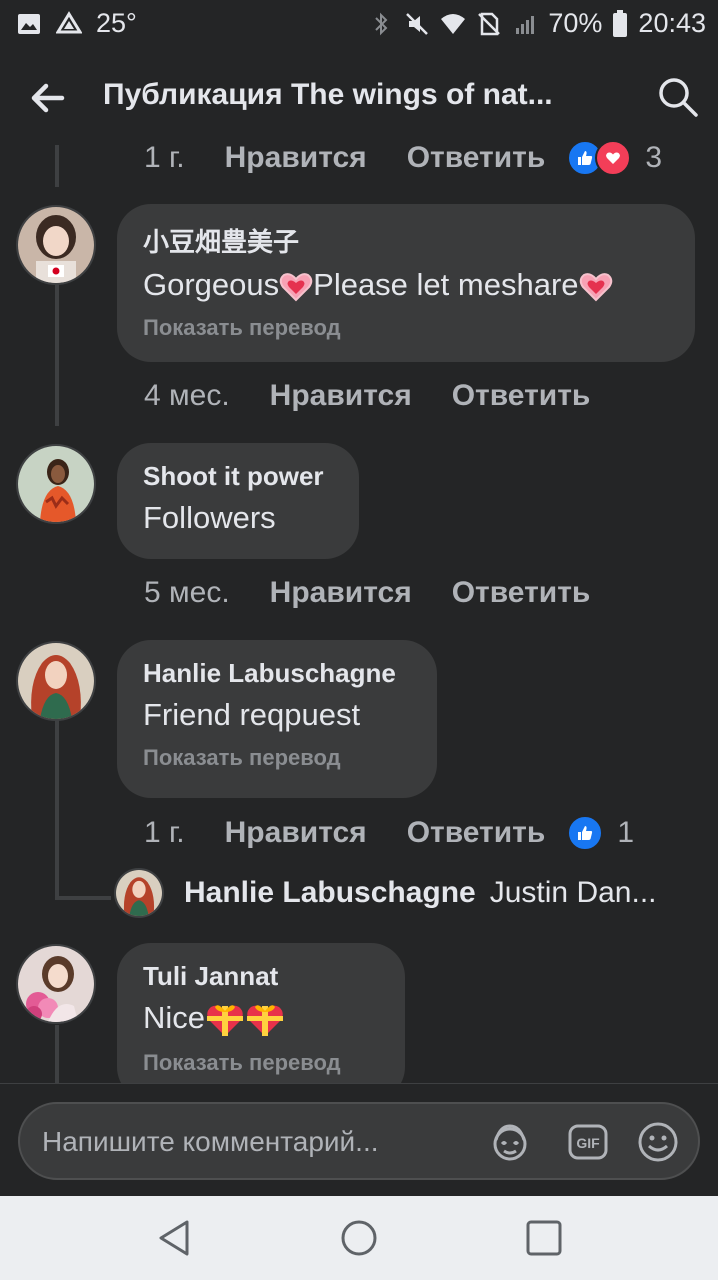  I want to click on gif-icon: GIF, so click(588, 1142).